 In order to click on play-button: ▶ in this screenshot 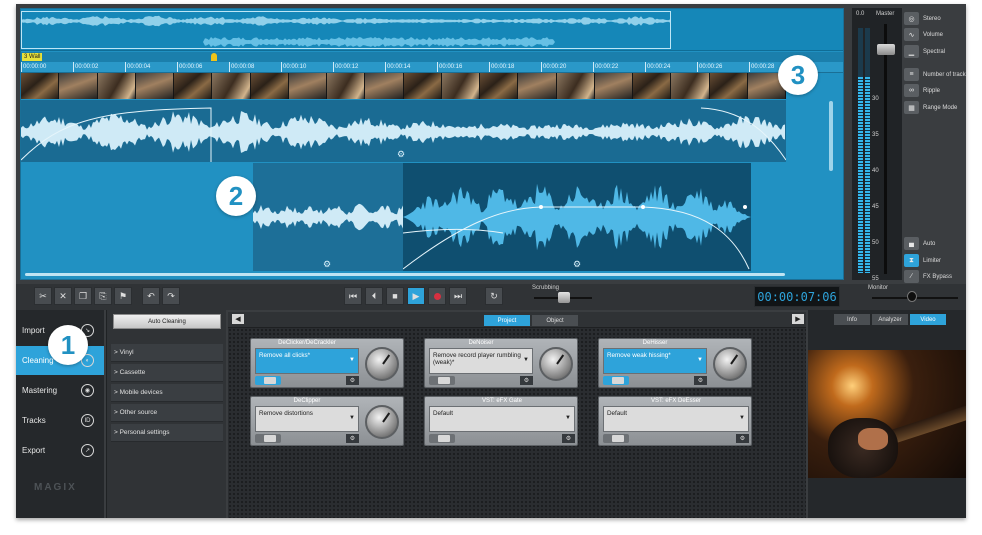, I will do `click(416, 296)`.